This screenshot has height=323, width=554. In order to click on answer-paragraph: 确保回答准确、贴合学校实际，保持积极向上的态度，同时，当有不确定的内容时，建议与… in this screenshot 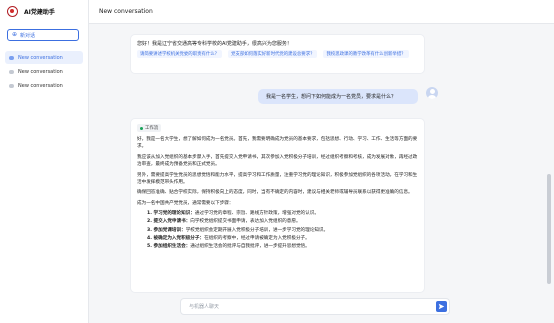, I will do `click(275, 193)`.